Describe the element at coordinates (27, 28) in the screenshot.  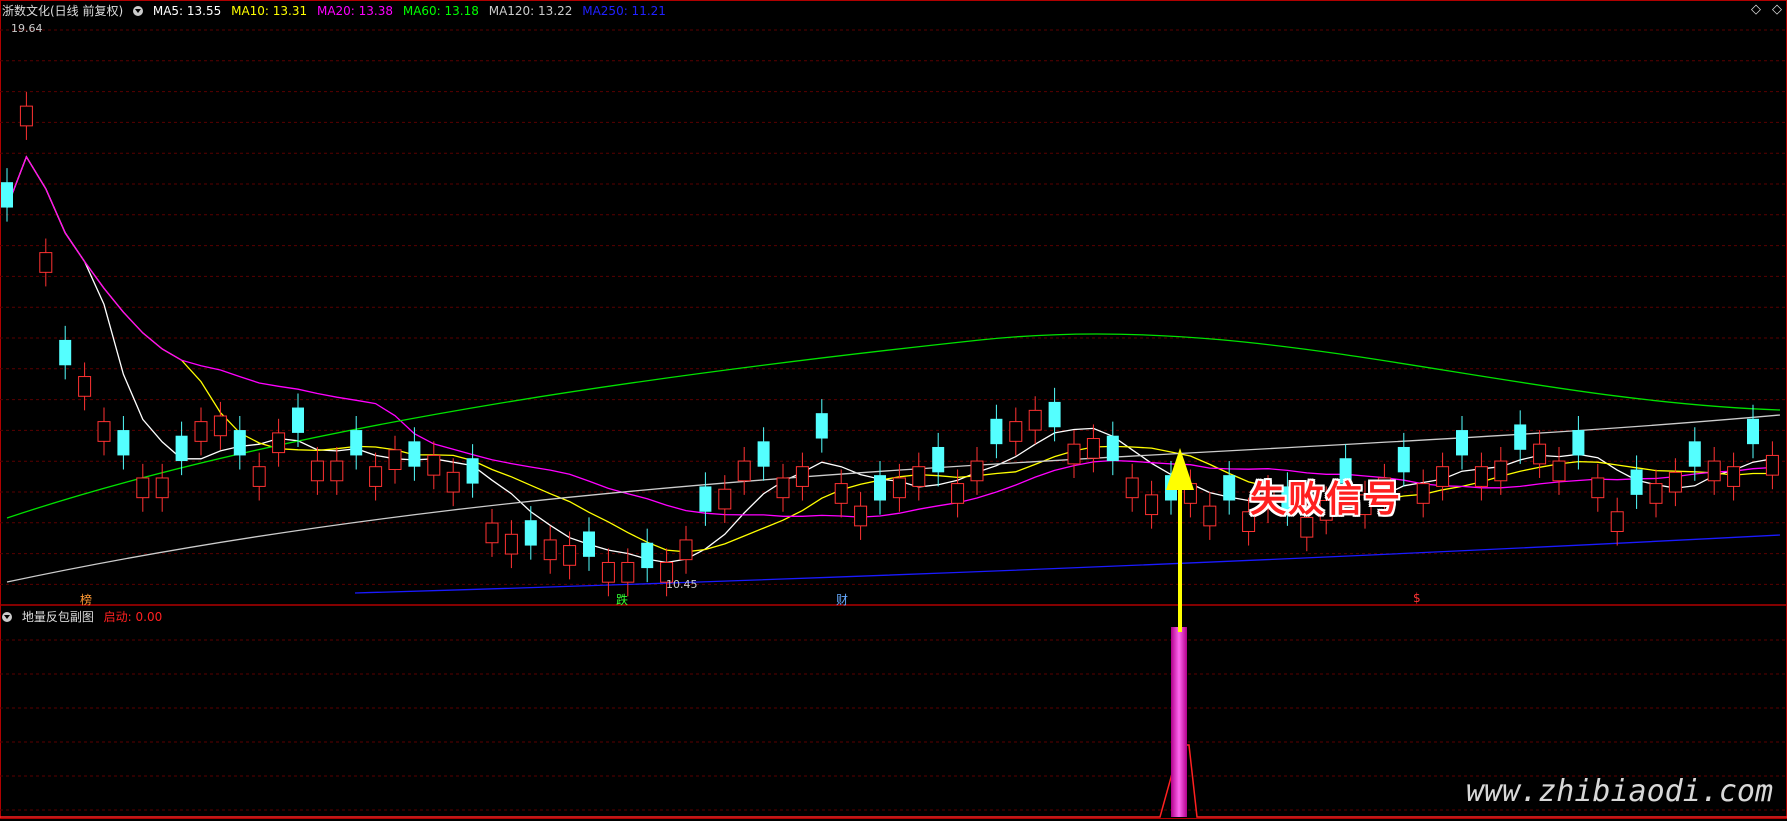
I see `high-price-label: 19.64` at that location.